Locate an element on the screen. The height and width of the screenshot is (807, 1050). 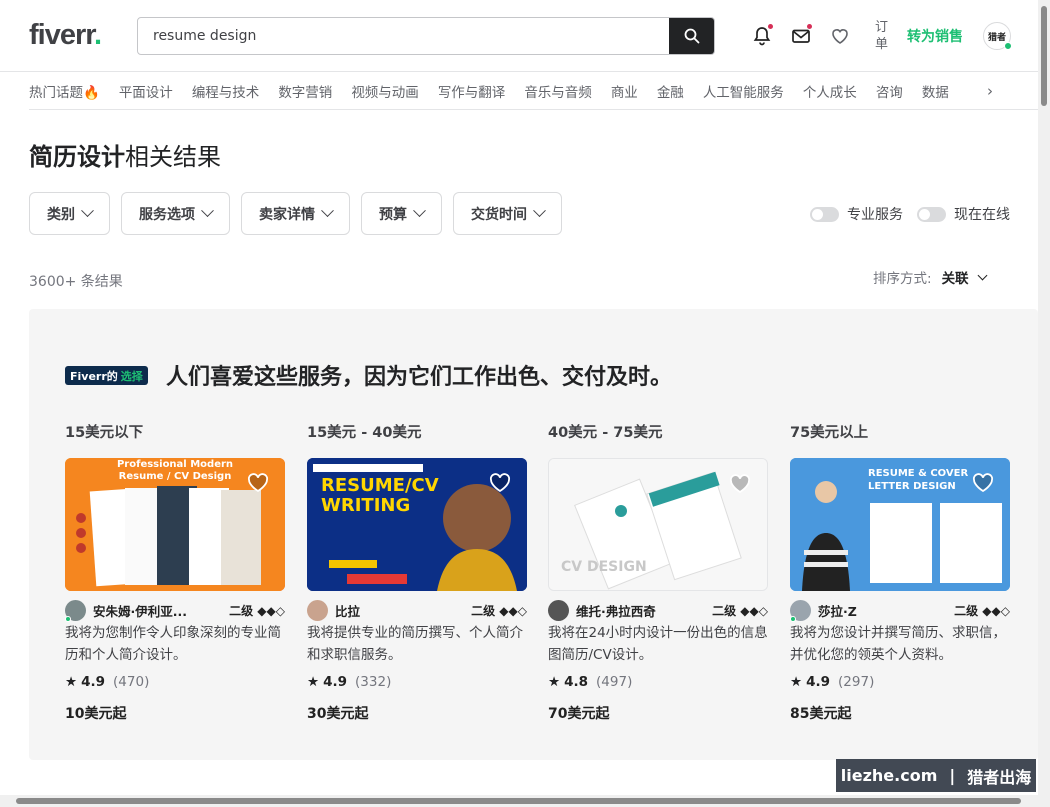
avatar-text: 猎者 is located at coordinates (996, 37).